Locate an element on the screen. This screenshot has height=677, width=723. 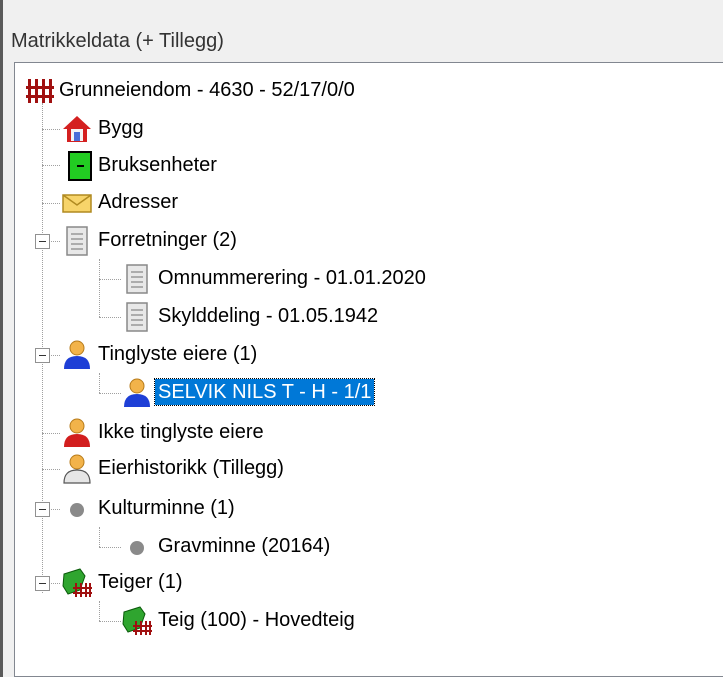
tree-node-ikke-tinglyste: Ikke tinglyste eiere is located at coordinates (215, 433).